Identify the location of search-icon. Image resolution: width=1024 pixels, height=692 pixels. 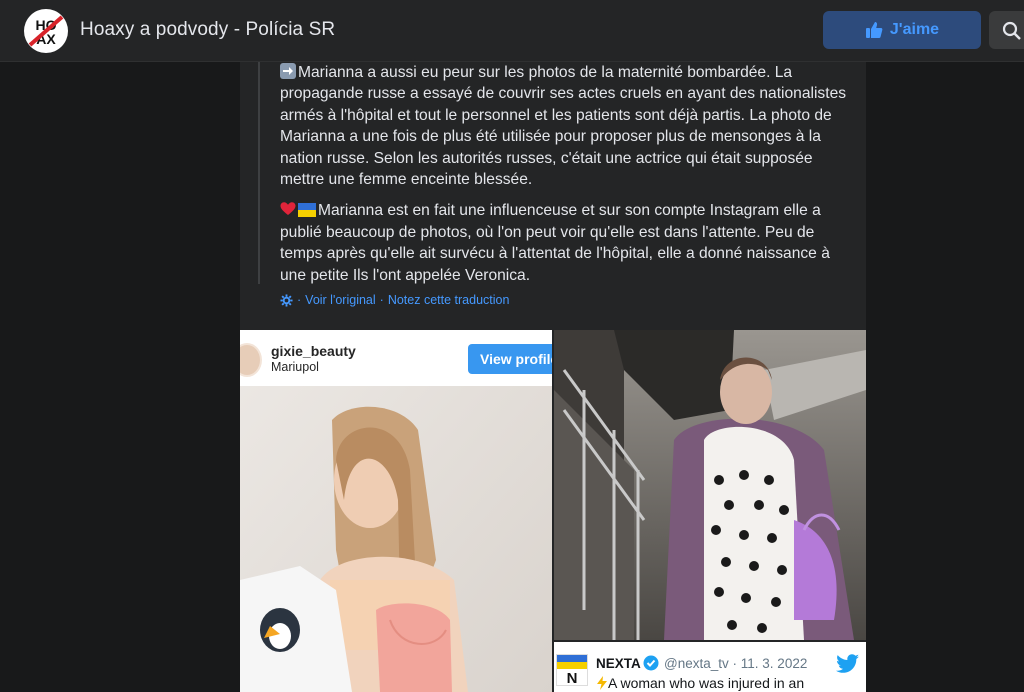
(1011, 30).